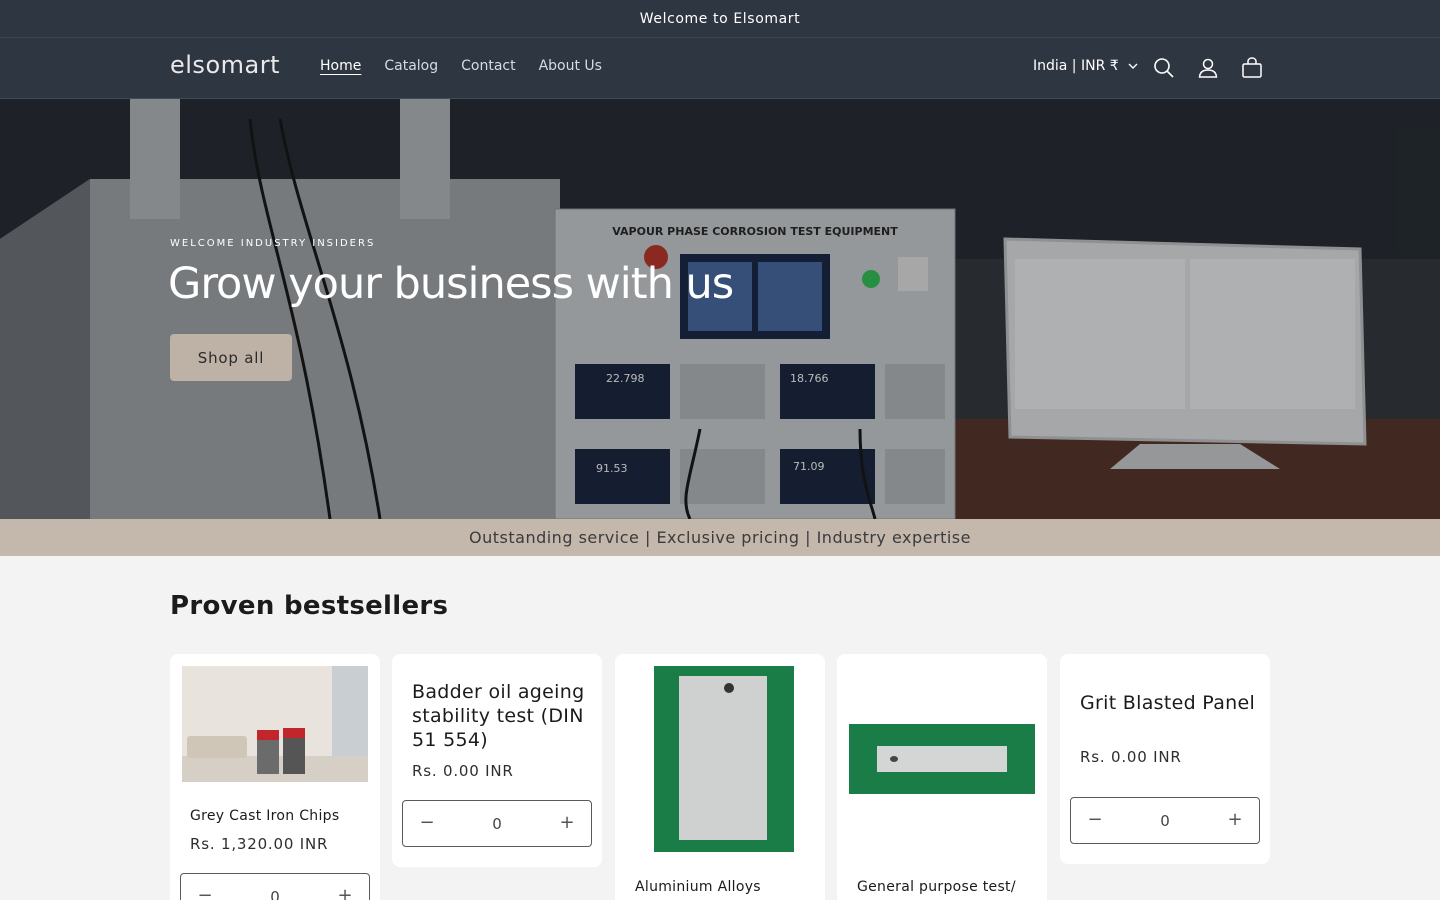 The width and height of the screenshot is (1440, 900). Describe the element at coordinates (451, 284) in the screenshot. I see `hero-heading: Grow your business with us` at that location.